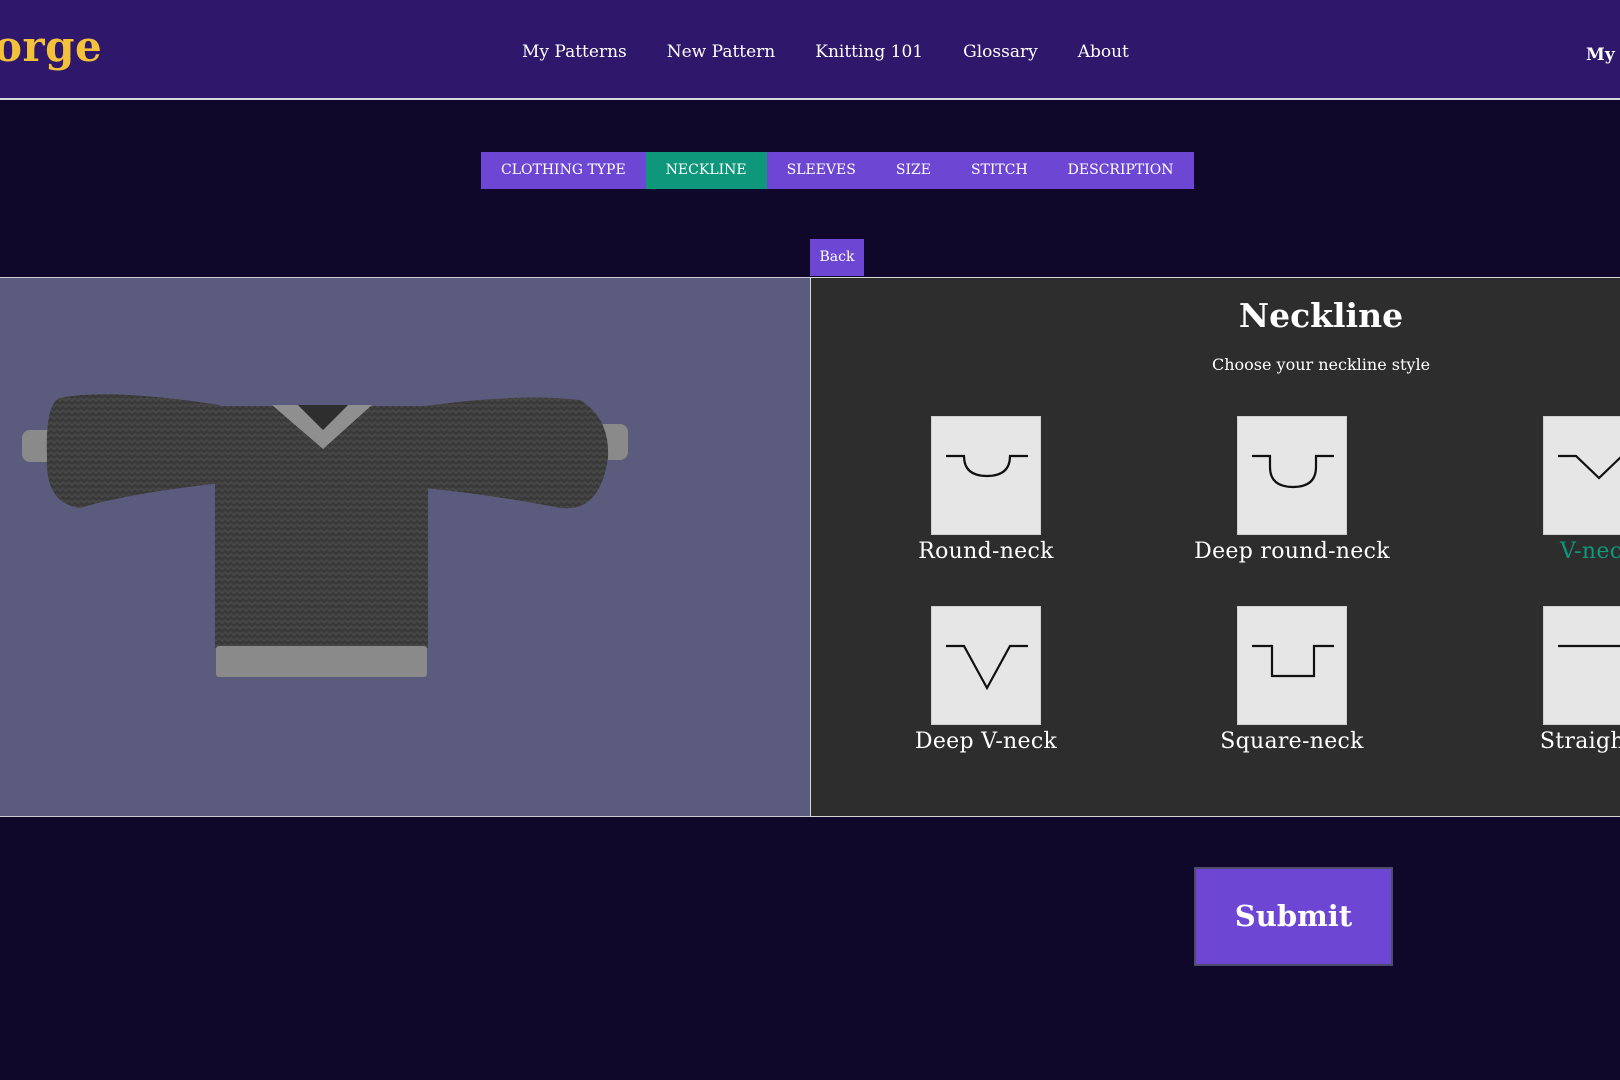  What do you see at coordinates (1603, 55) in the screenshot?
I see `account-link: My A` at bounding box center [1603, 55].